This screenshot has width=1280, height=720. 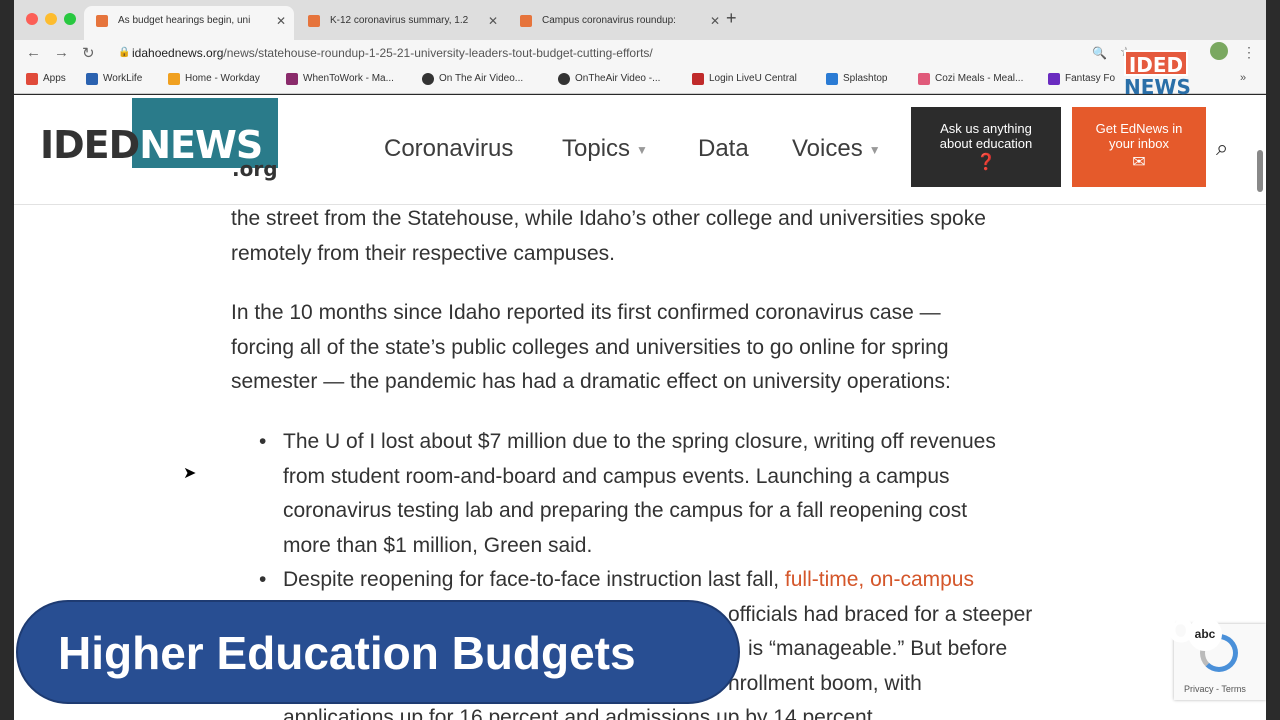 What do you see at coordinates (609, 20) in the screenshot?
I see `tab-label: Campus coronavirus roundup:` at bounding box center [609, 20].